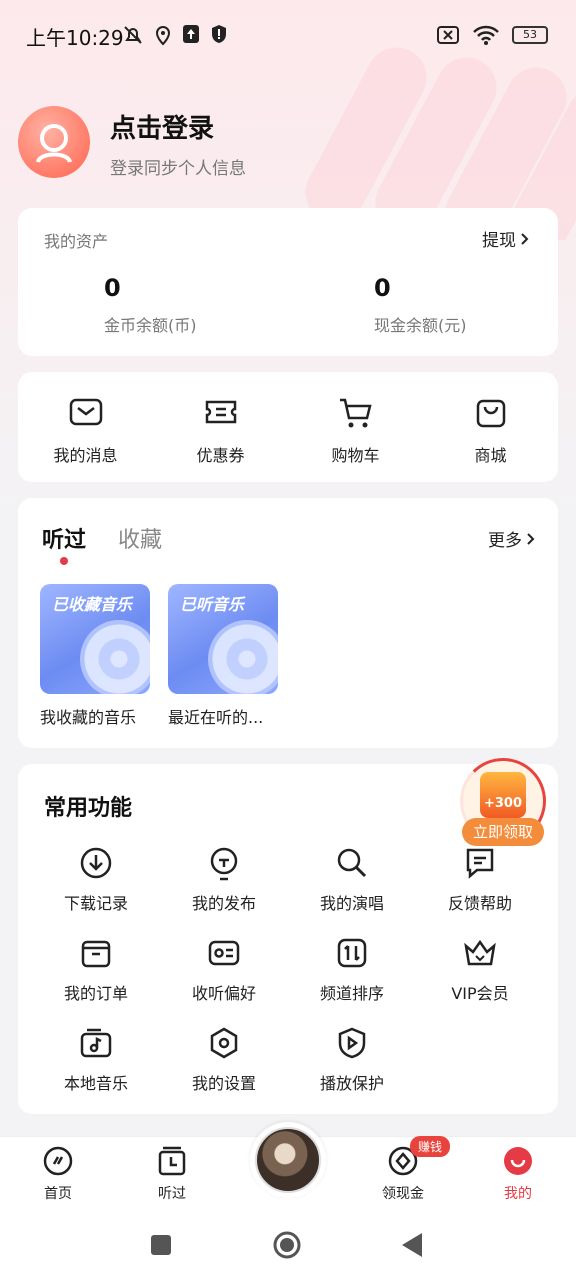 Image resolution: width=576 pixels, height=1280 pixels. Describe the element at coordinates (96, 1043) in the screenshot. I see `local-music-icon` at that location.